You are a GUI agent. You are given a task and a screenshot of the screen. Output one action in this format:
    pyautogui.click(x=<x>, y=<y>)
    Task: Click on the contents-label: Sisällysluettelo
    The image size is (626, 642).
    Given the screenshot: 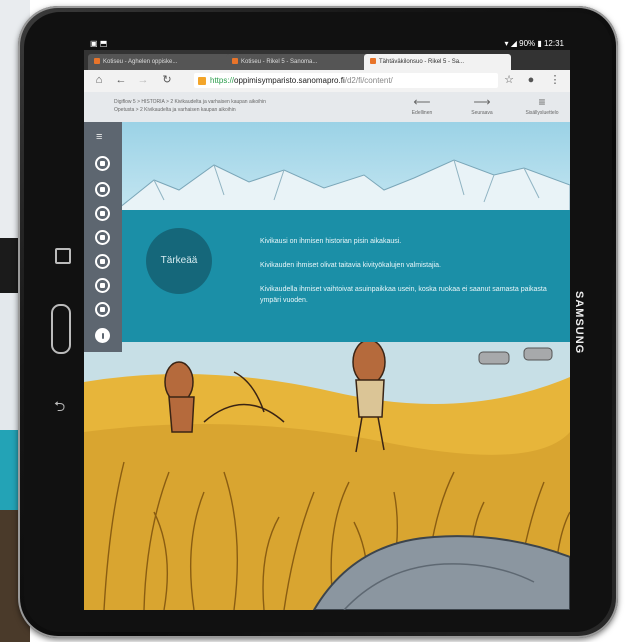 What is the action you would take?
    pyautogui.click(x=542, y=113)
    